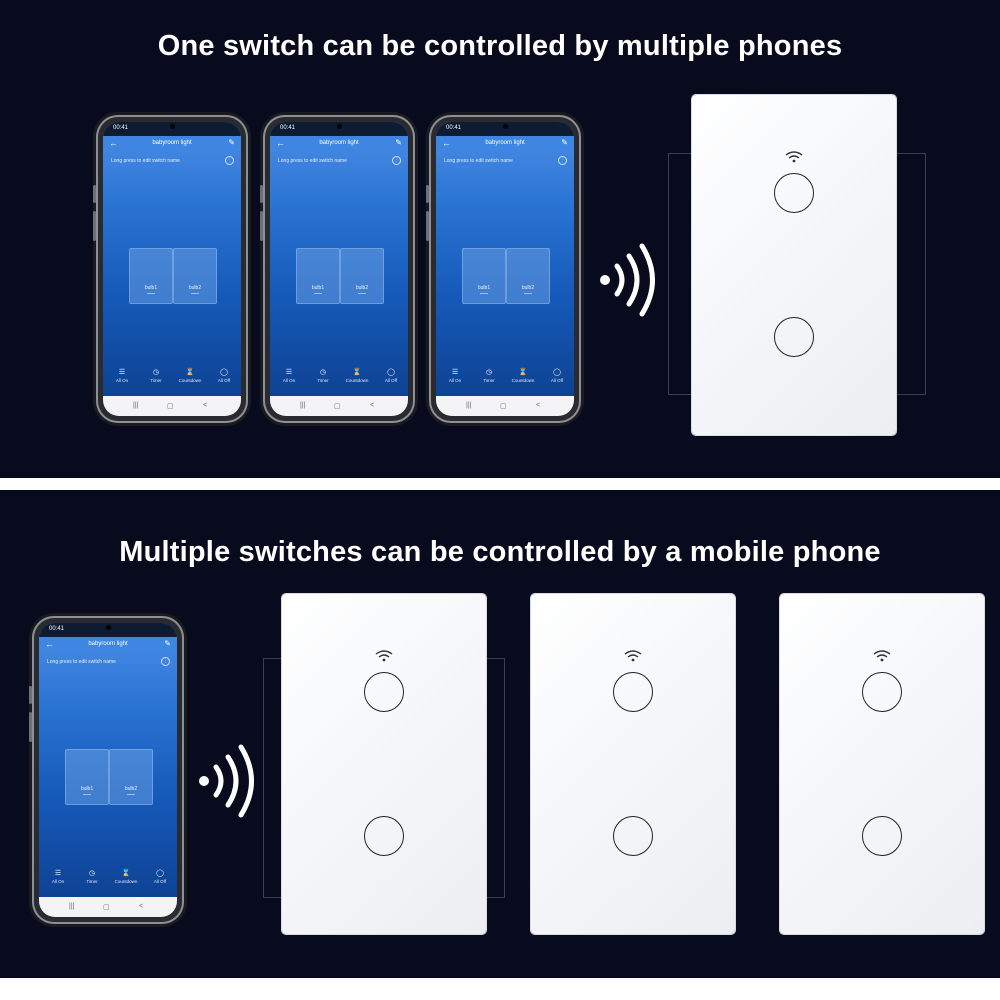  I want to click on android-nav-bar: ||| ▢ <, so click(108, 907).